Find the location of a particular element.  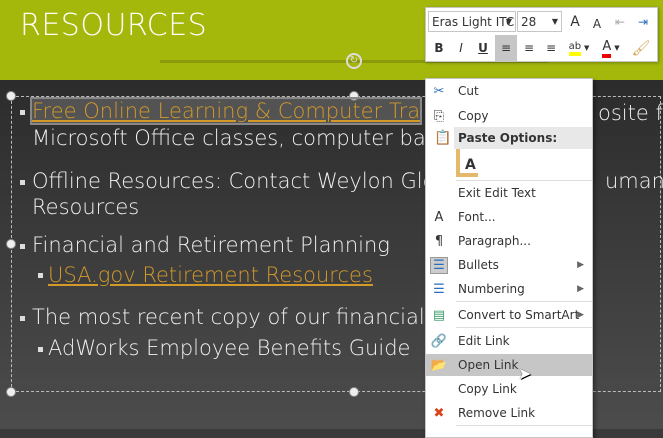

align-right-icon: ≡ is located at coordinates (551, 48).